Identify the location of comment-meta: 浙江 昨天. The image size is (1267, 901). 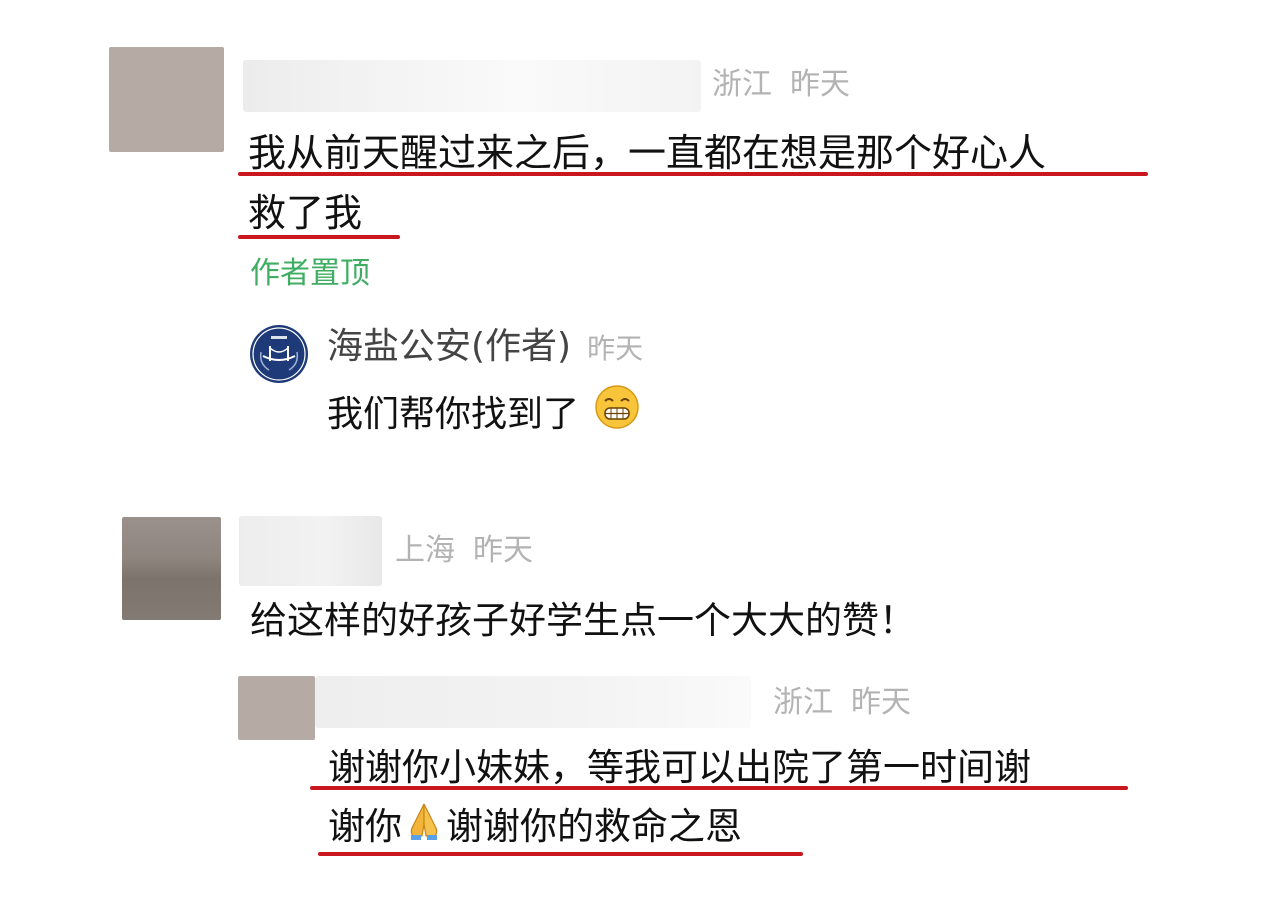
(781, 85).